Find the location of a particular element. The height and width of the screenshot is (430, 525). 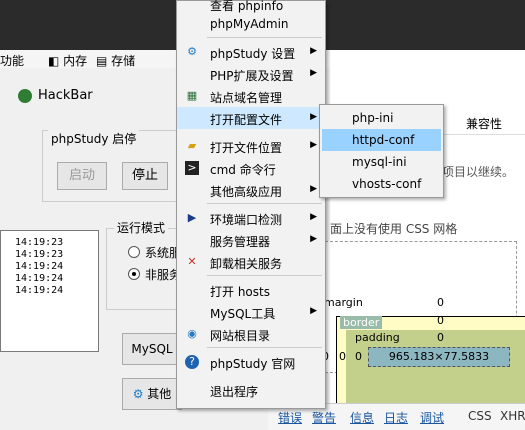

submenu-item-httpd-conf: httpd-conf is located at coordinates (381, 140).